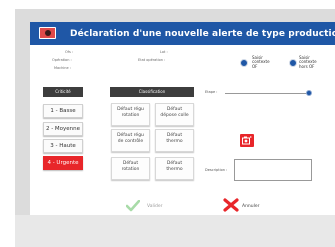 The height and width of the screenshot is (247, 335). Describe the element at coordinates (175, 231) in the screenshot. I see `bottom-area` at that location.